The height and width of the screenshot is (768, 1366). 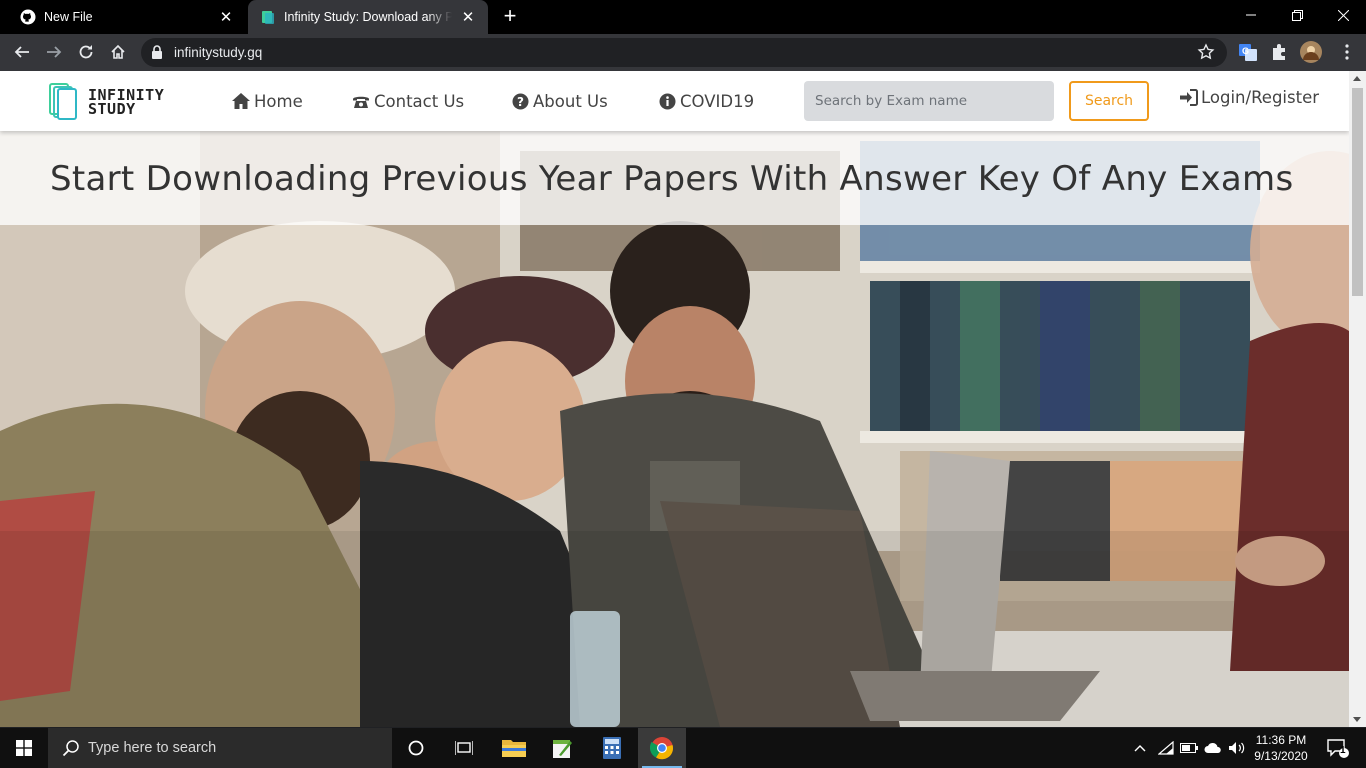 What do you see at coordinates (1357, 399) in the screenshot?
I see `page-scrollbar` at bounding box center [1357, 399].